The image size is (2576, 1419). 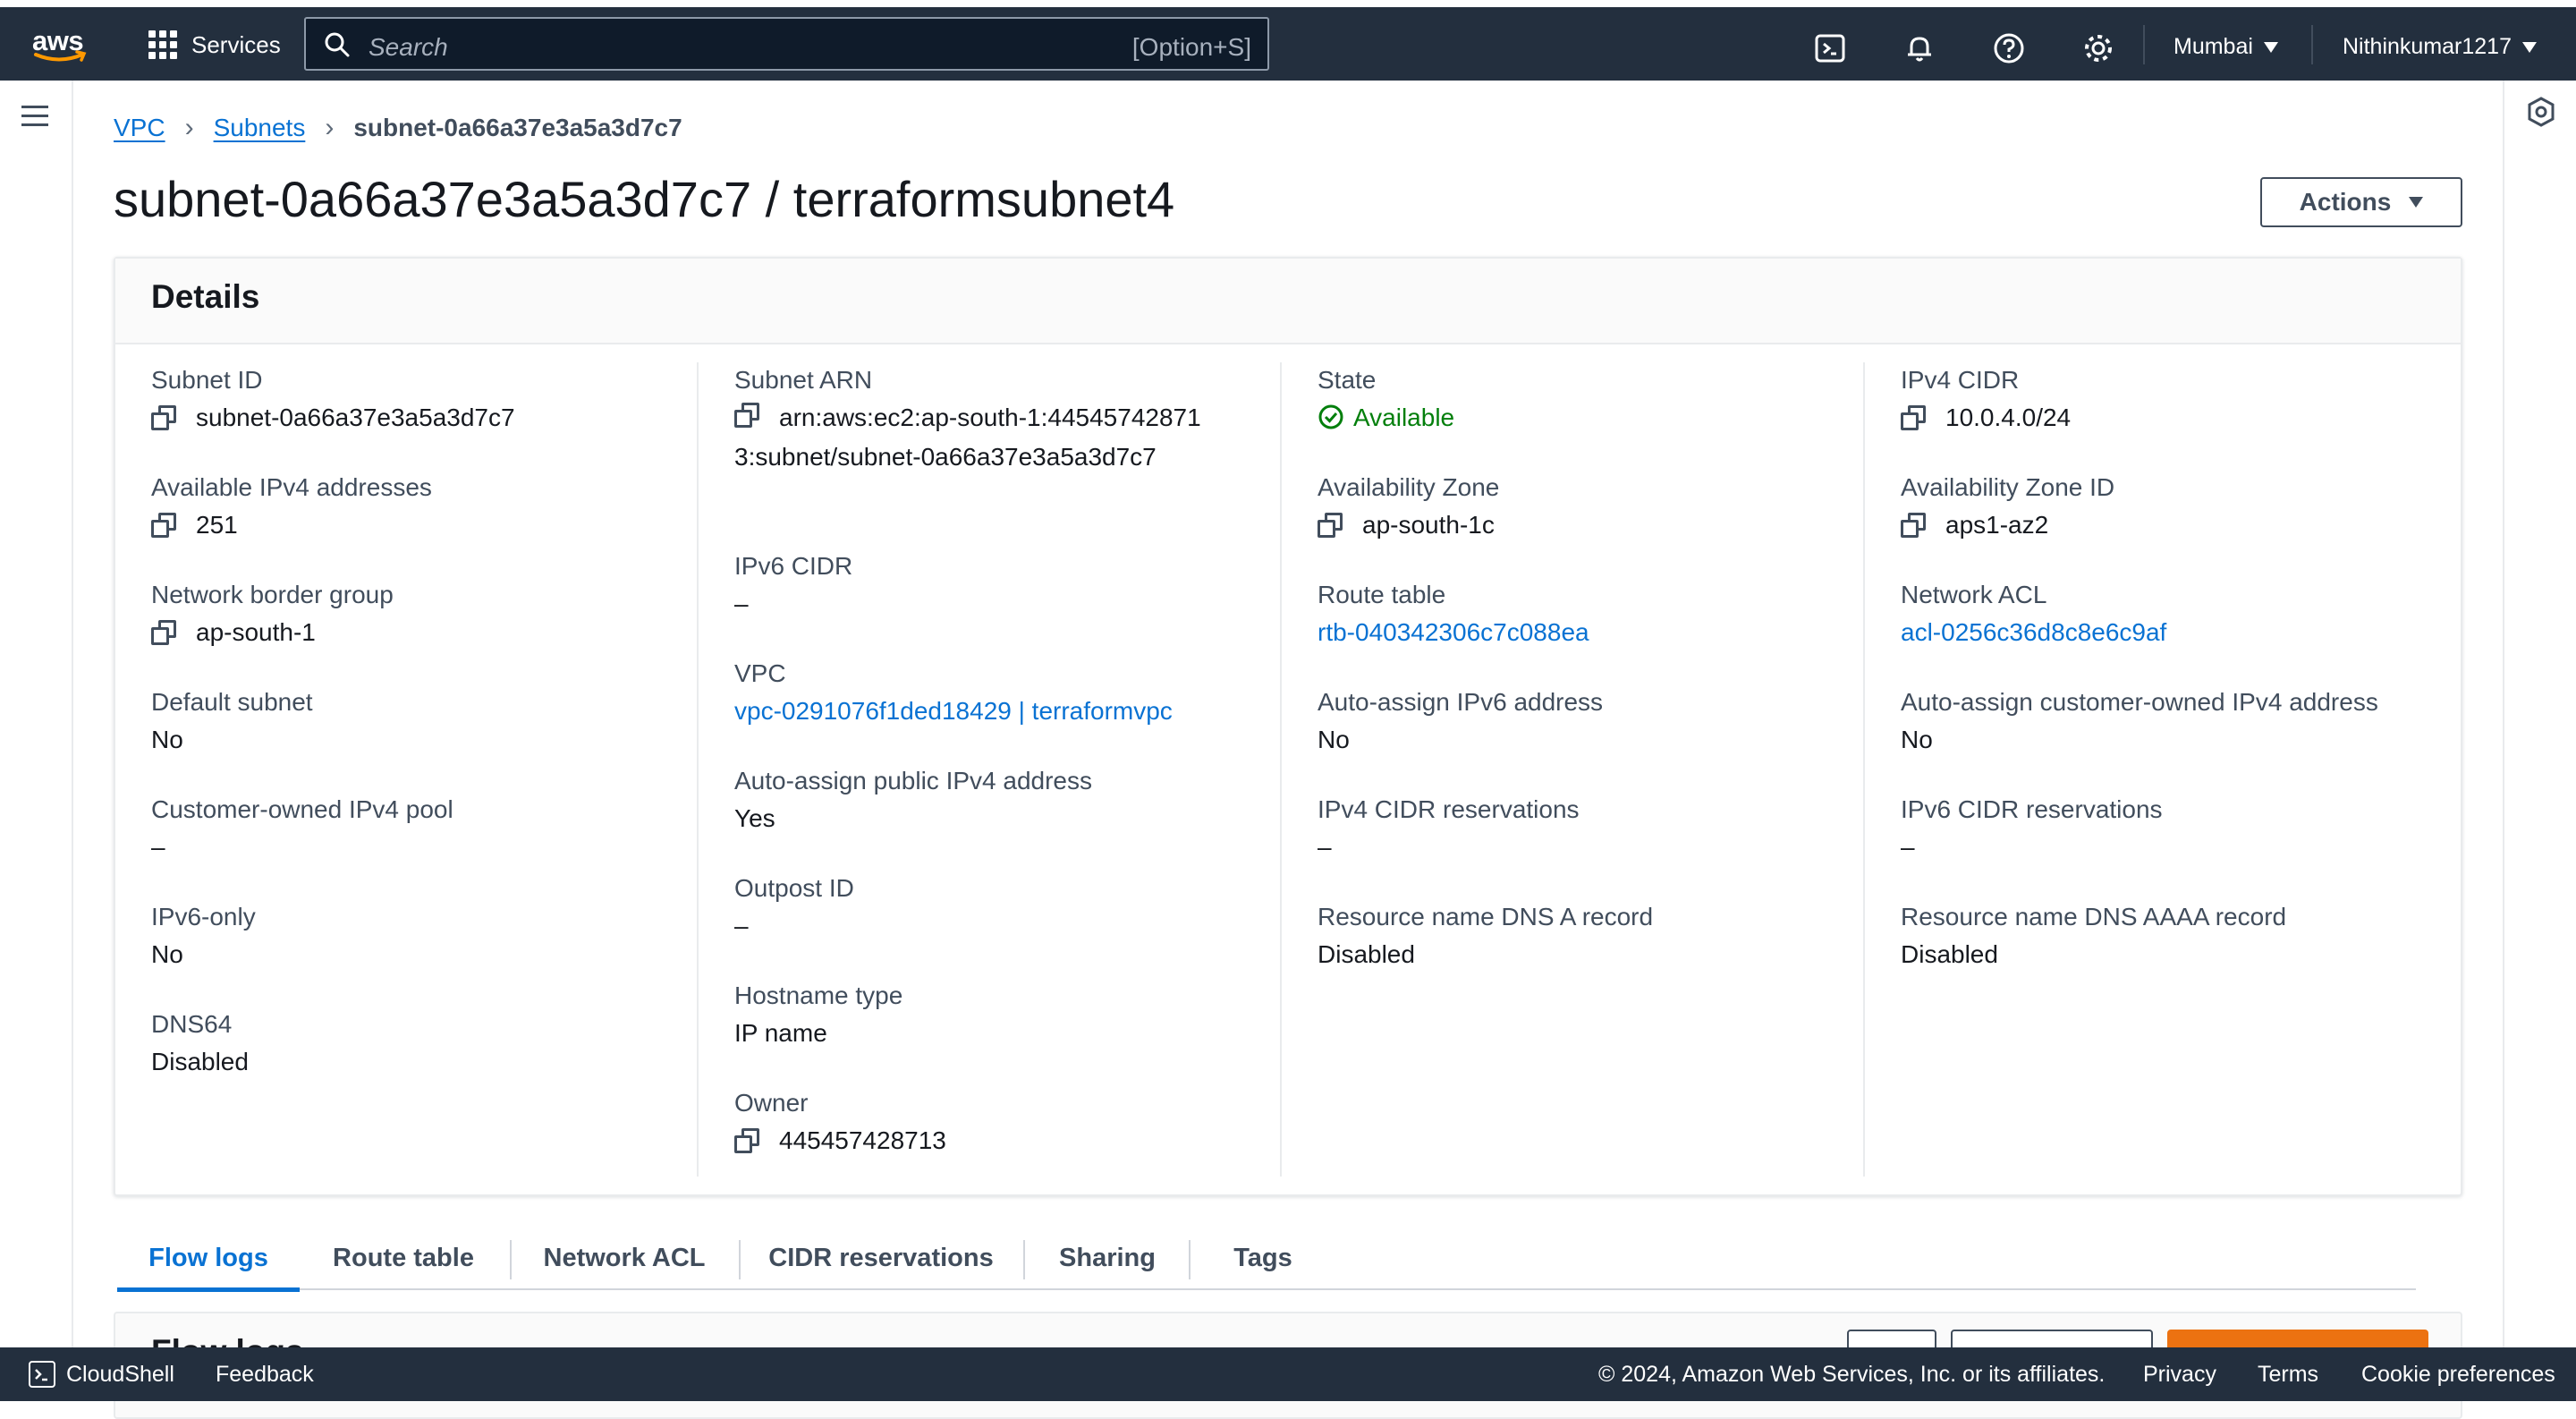 What do you see at coordinates (2094, 916) in the screenshot?
I see `field-label: Resource name DNS AAAA record` at bounding box center [2094, 916].